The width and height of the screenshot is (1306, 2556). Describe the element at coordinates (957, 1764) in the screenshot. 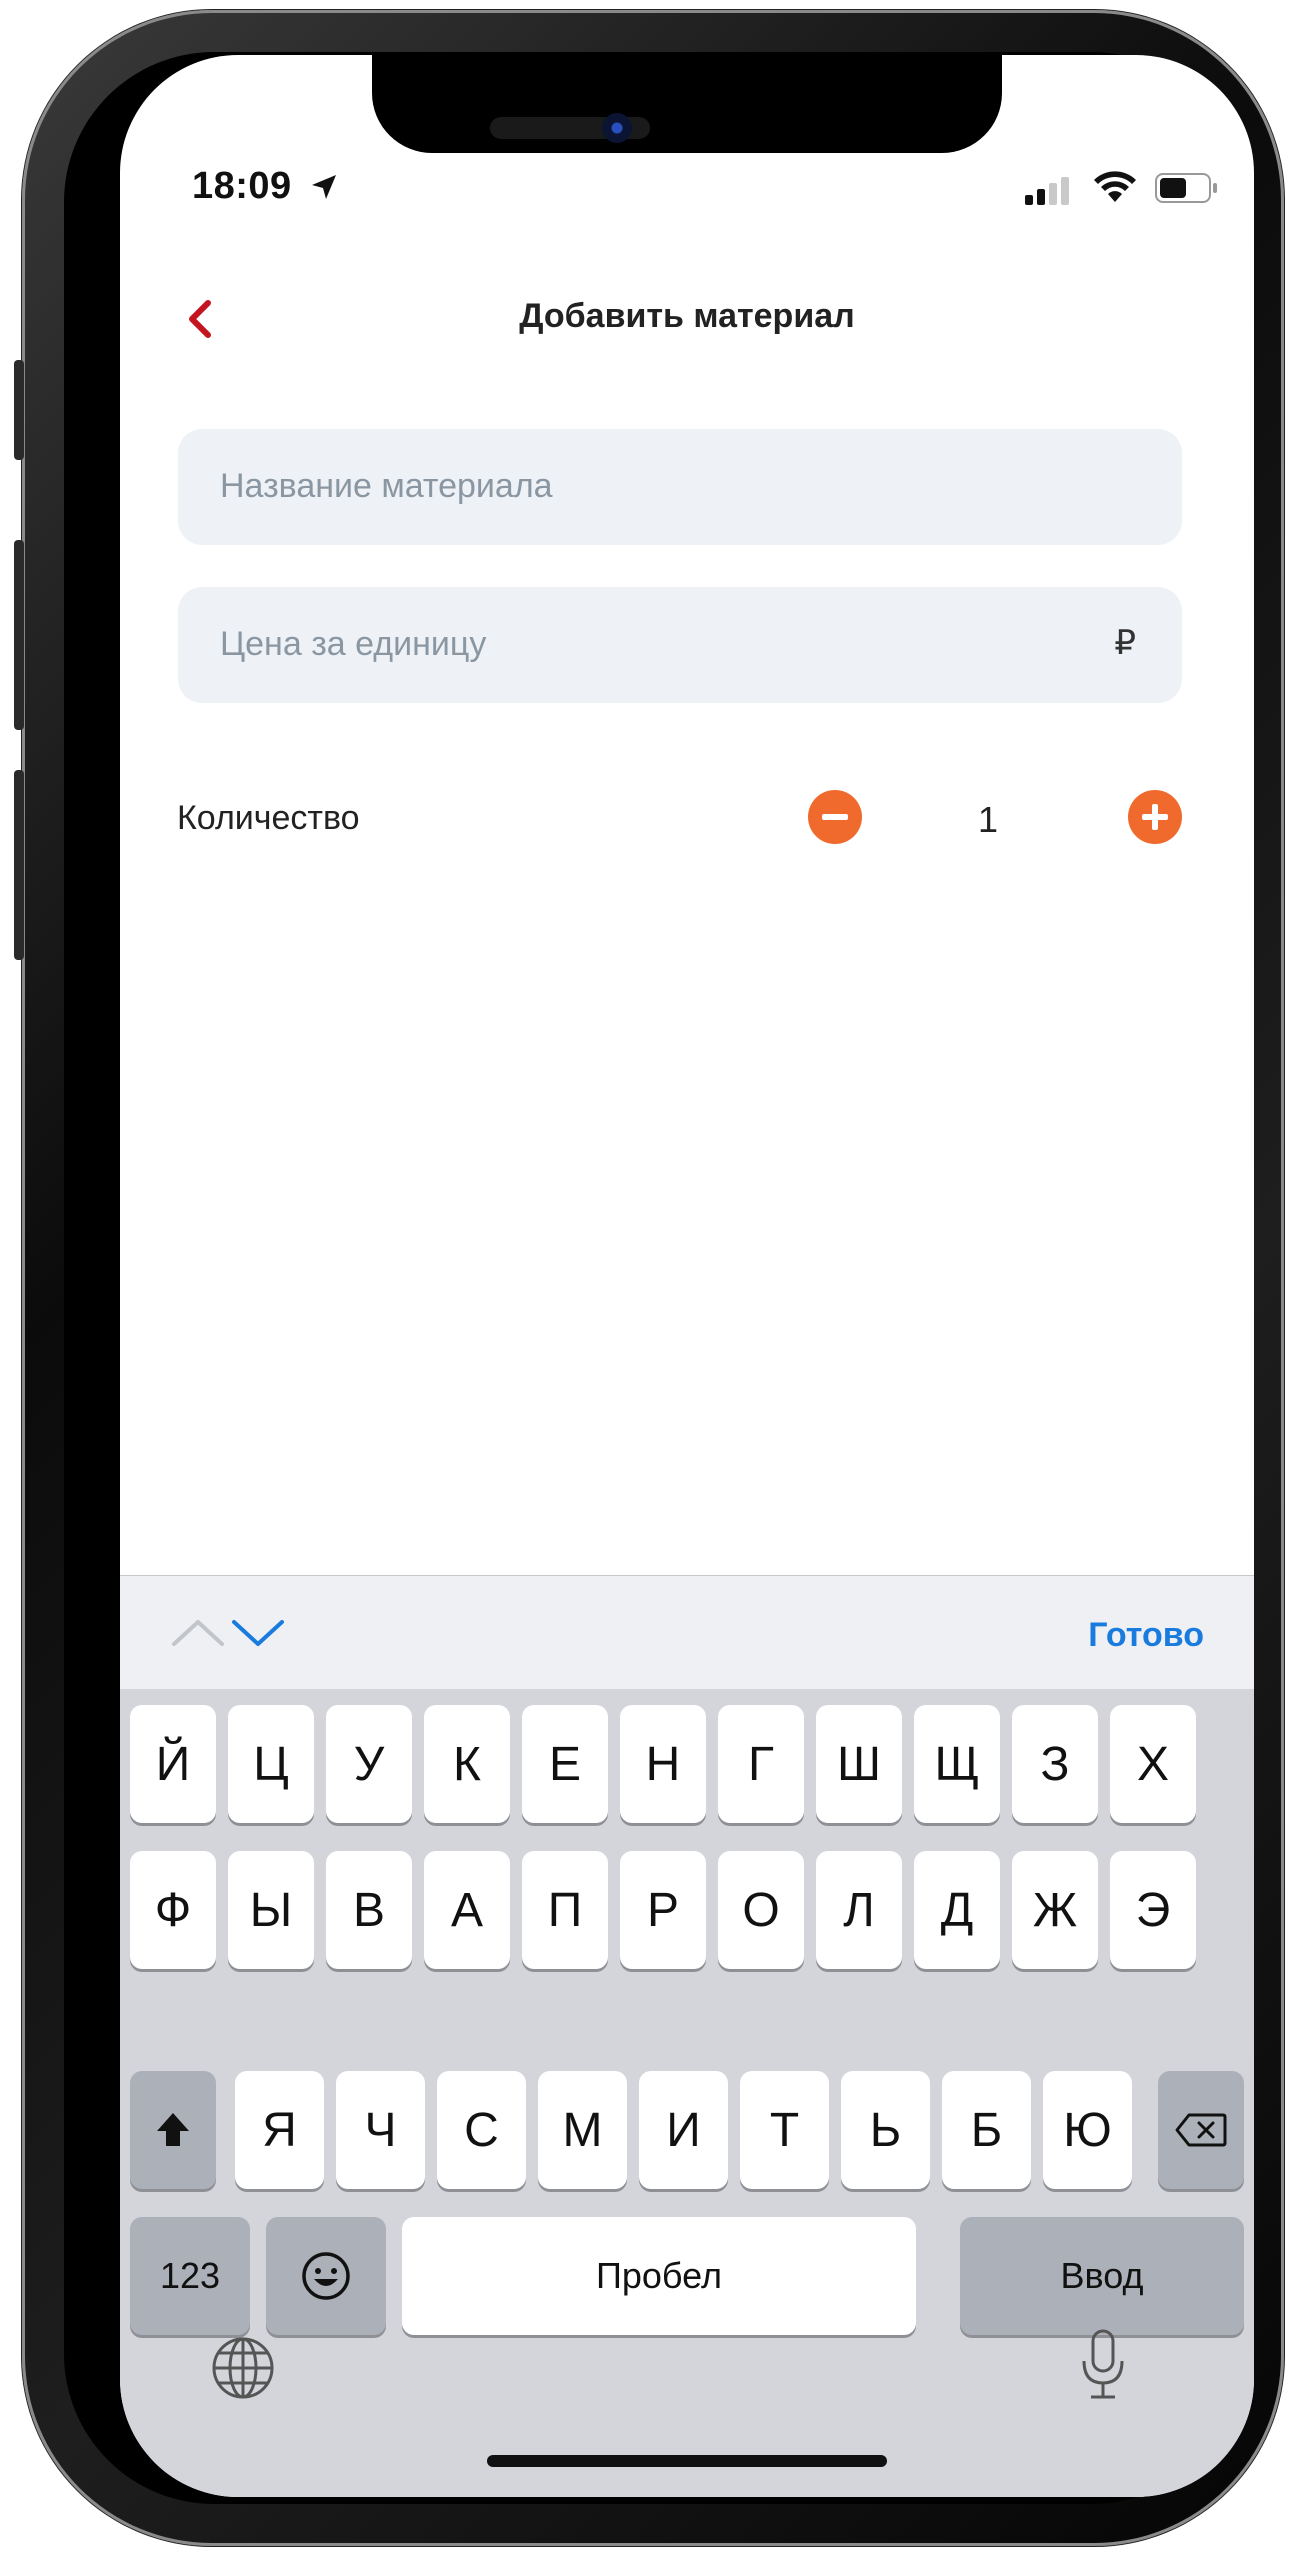

I see `letter-key: Щ` at that location.